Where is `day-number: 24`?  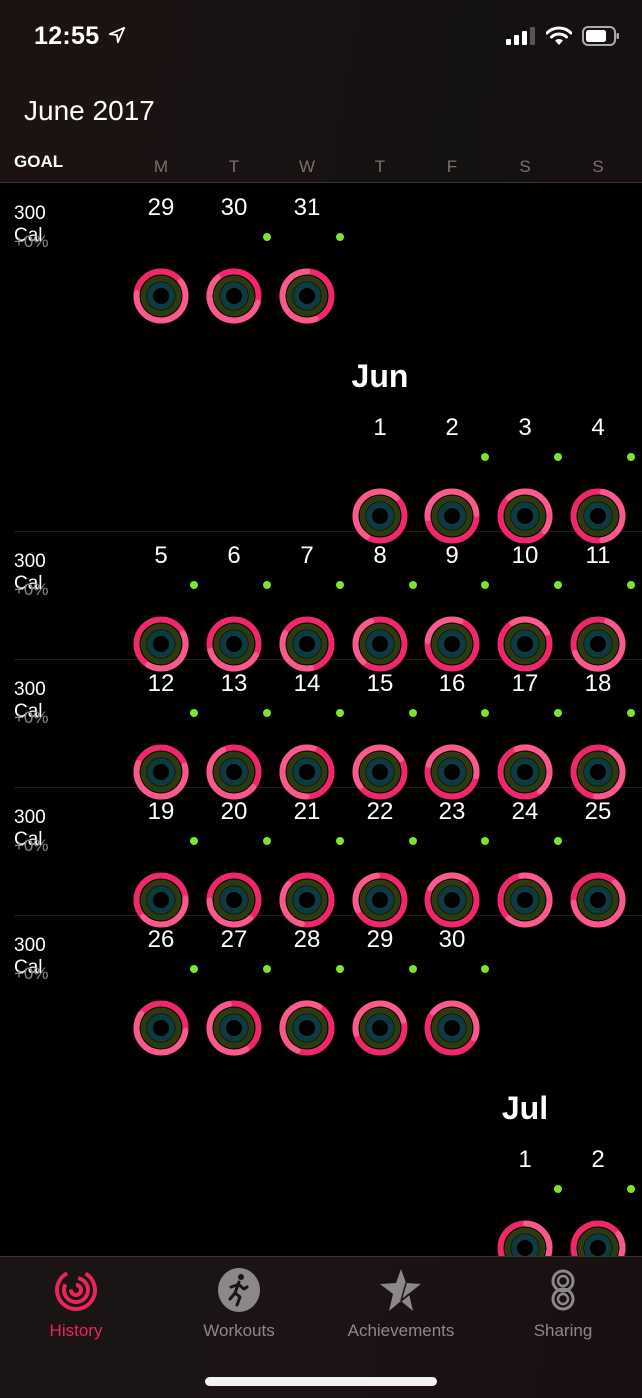
day-number: 24 is located at coordinates (525, 812).